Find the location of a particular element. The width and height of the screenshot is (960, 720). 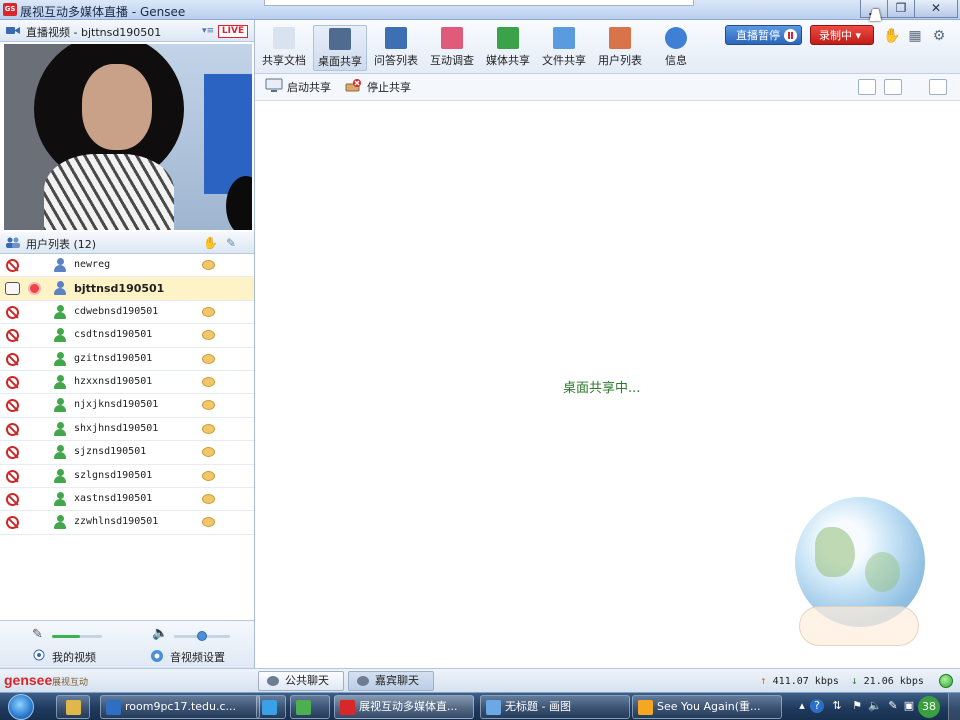

globe-land is located at coordinates (882, 572).